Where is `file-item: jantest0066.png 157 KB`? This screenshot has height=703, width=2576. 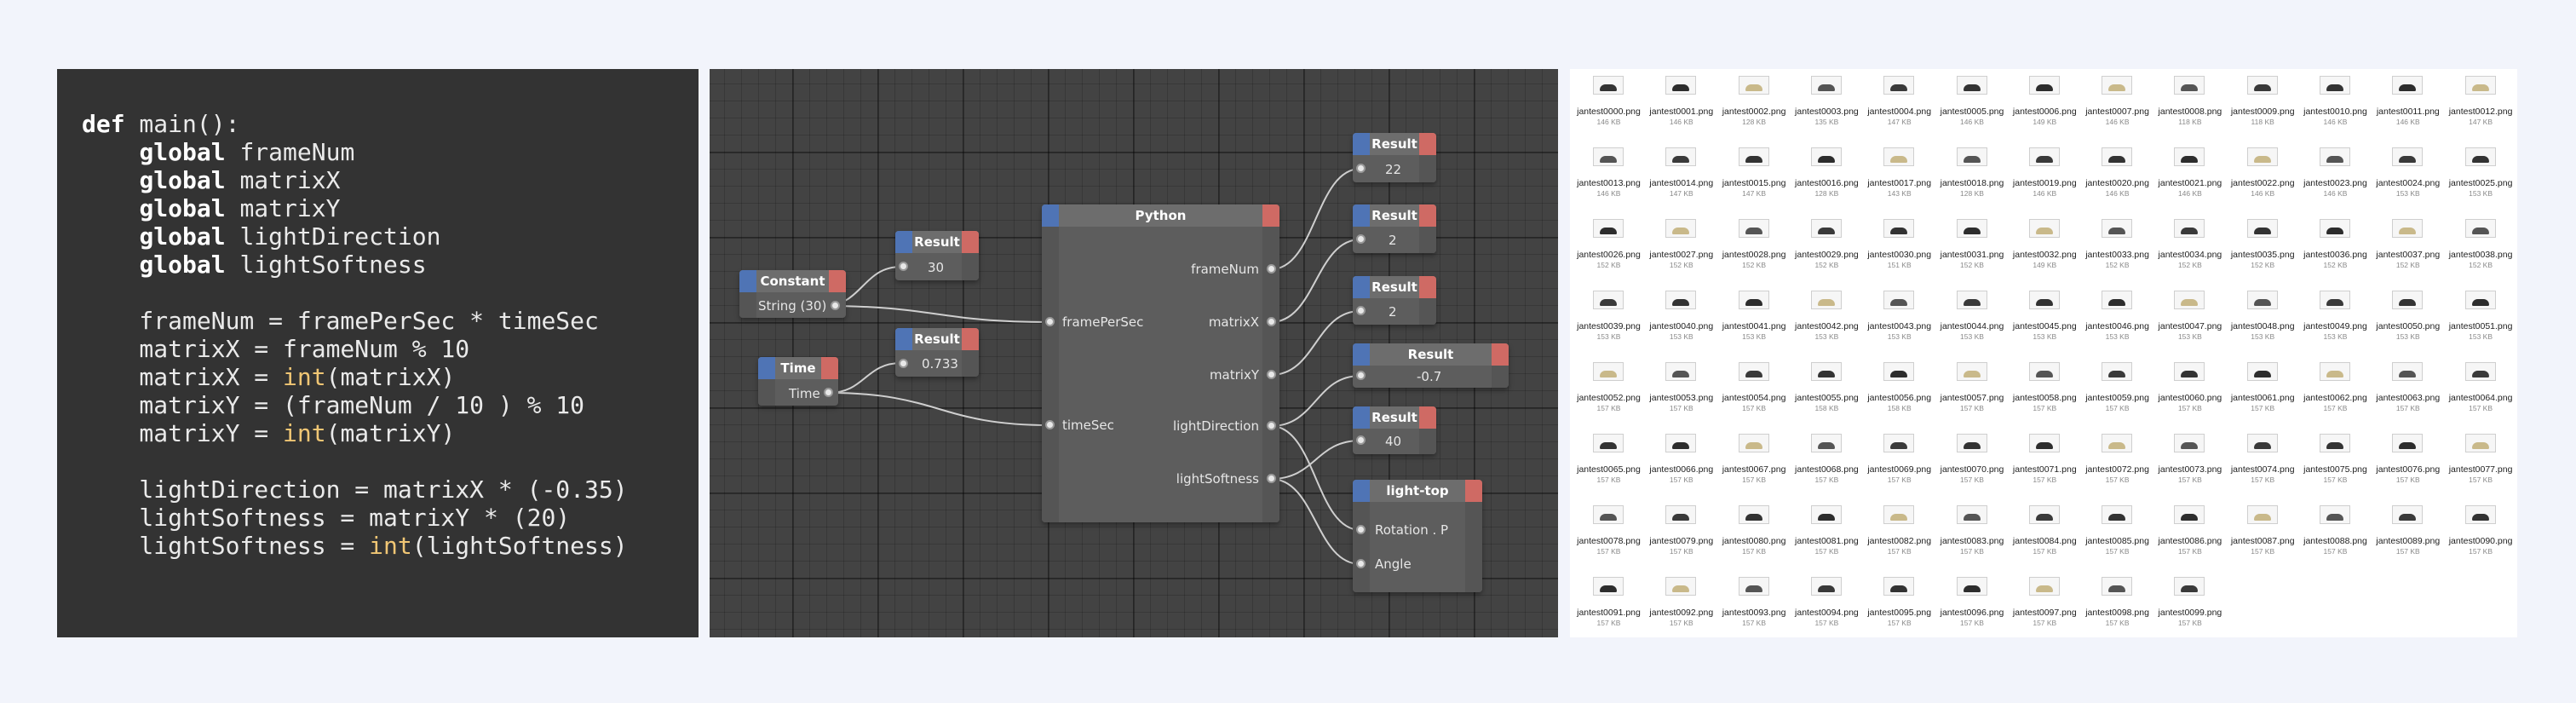 file-item: jantest0066.png 157 KB is located at coordinates (1681, 466).